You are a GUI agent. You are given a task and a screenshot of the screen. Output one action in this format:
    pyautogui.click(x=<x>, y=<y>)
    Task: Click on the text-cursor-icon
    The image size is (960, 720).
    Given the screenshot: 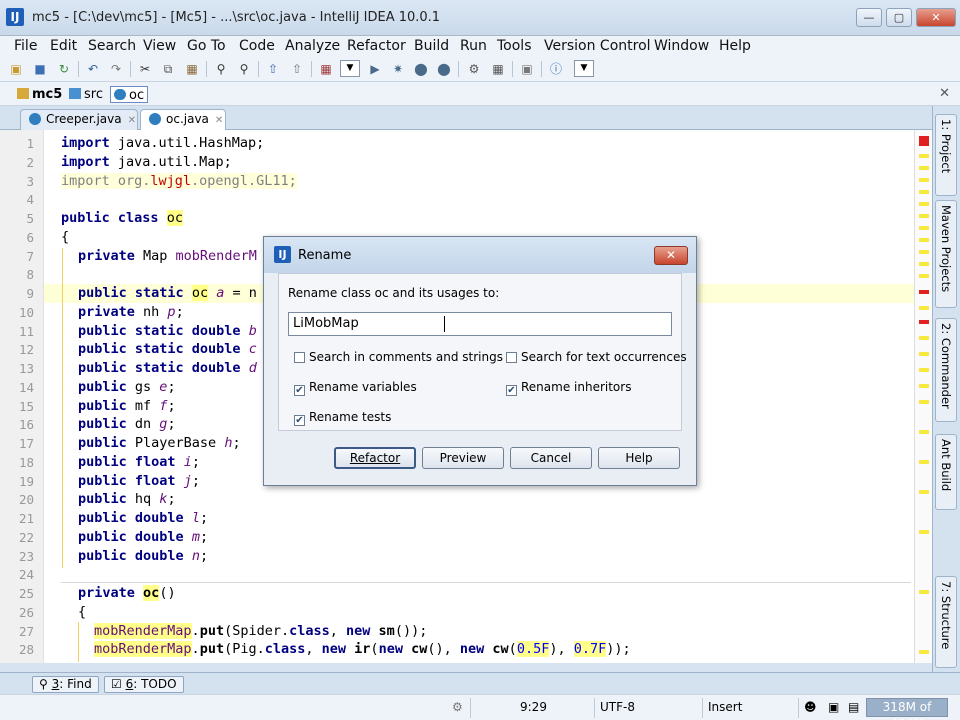 What is the action you would take?
    pyautogui.click(x=444, y=324)
    